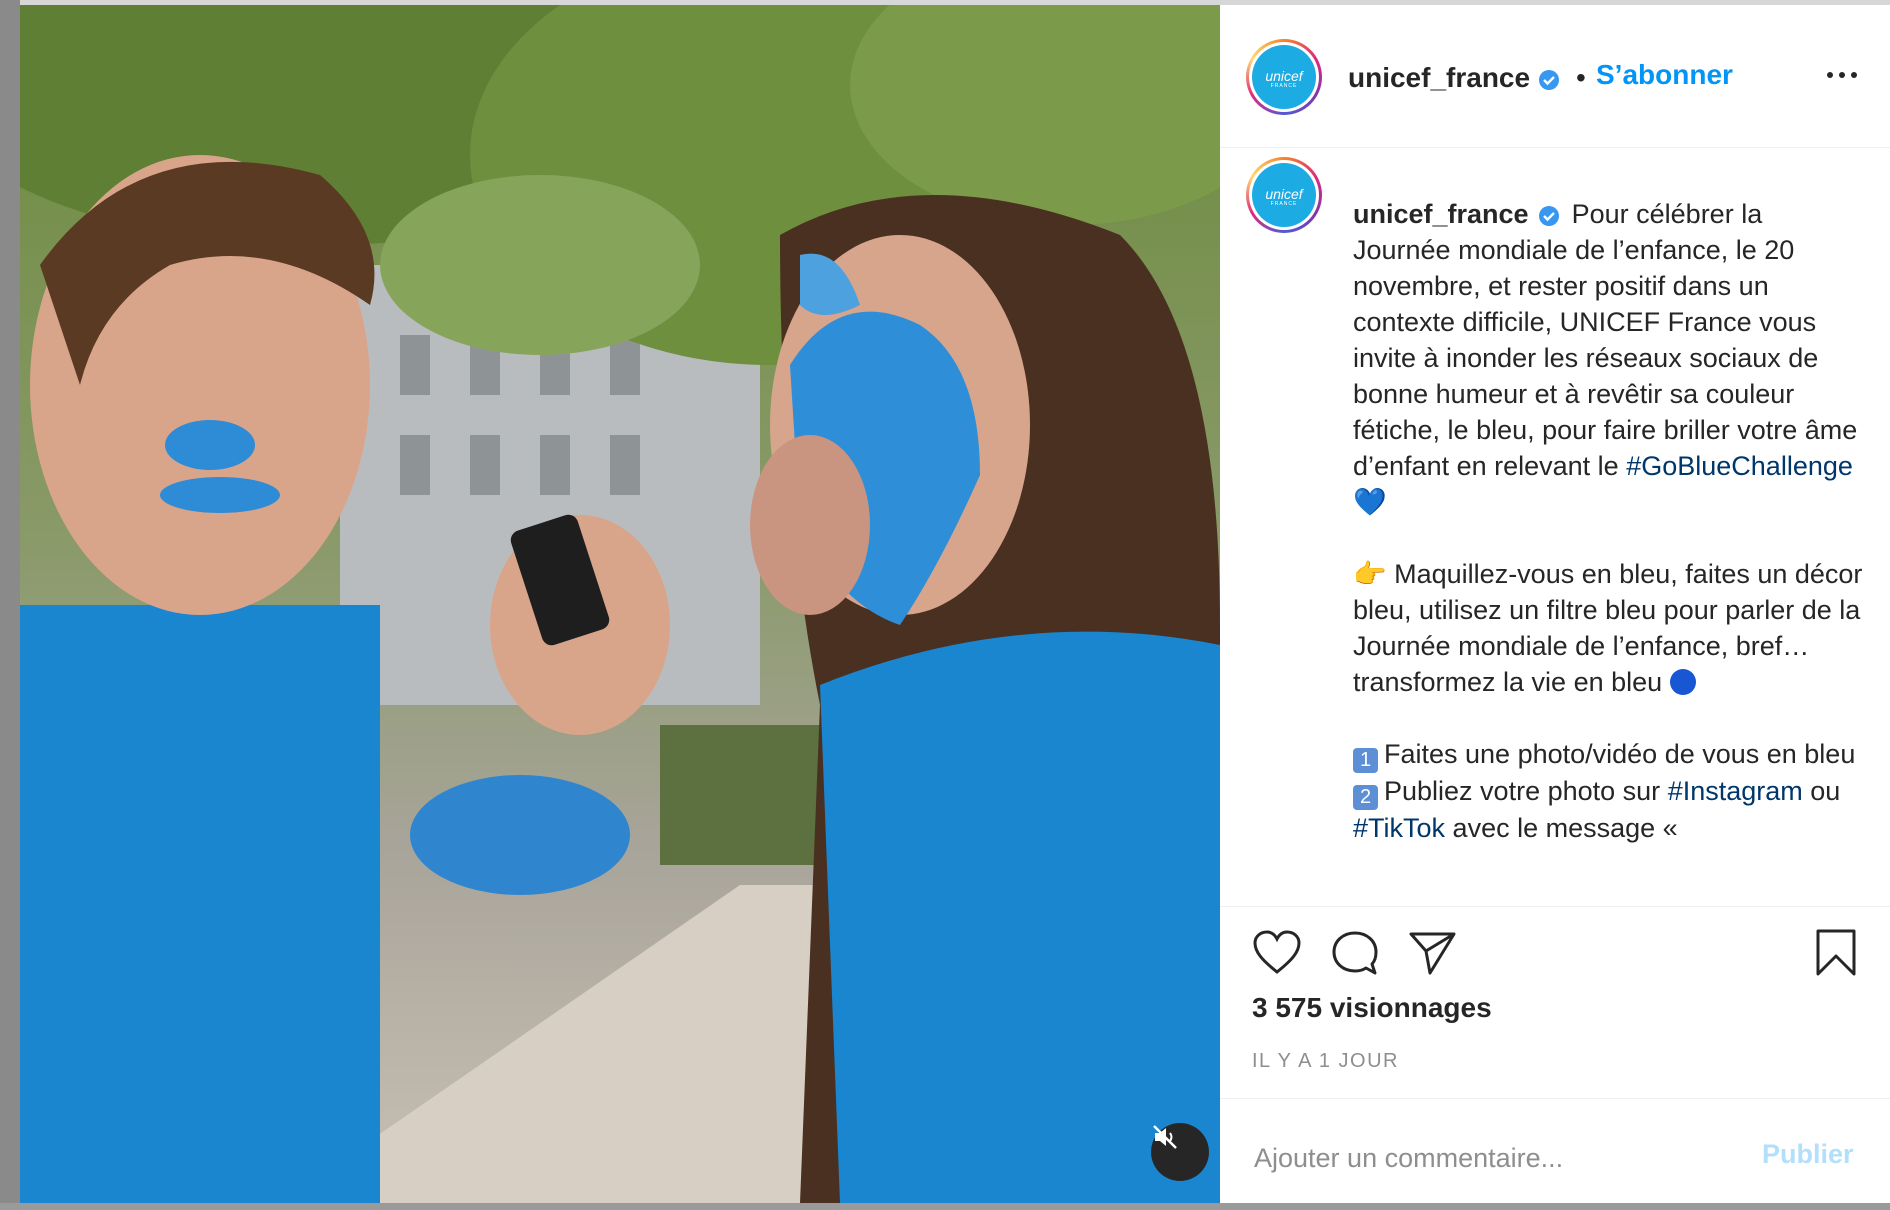 The width and height of the screenshot is (1890, 1210). I want to click on caption-step-1: Faites une photo/vidéo de vous en bleu, so click(1620, 754).